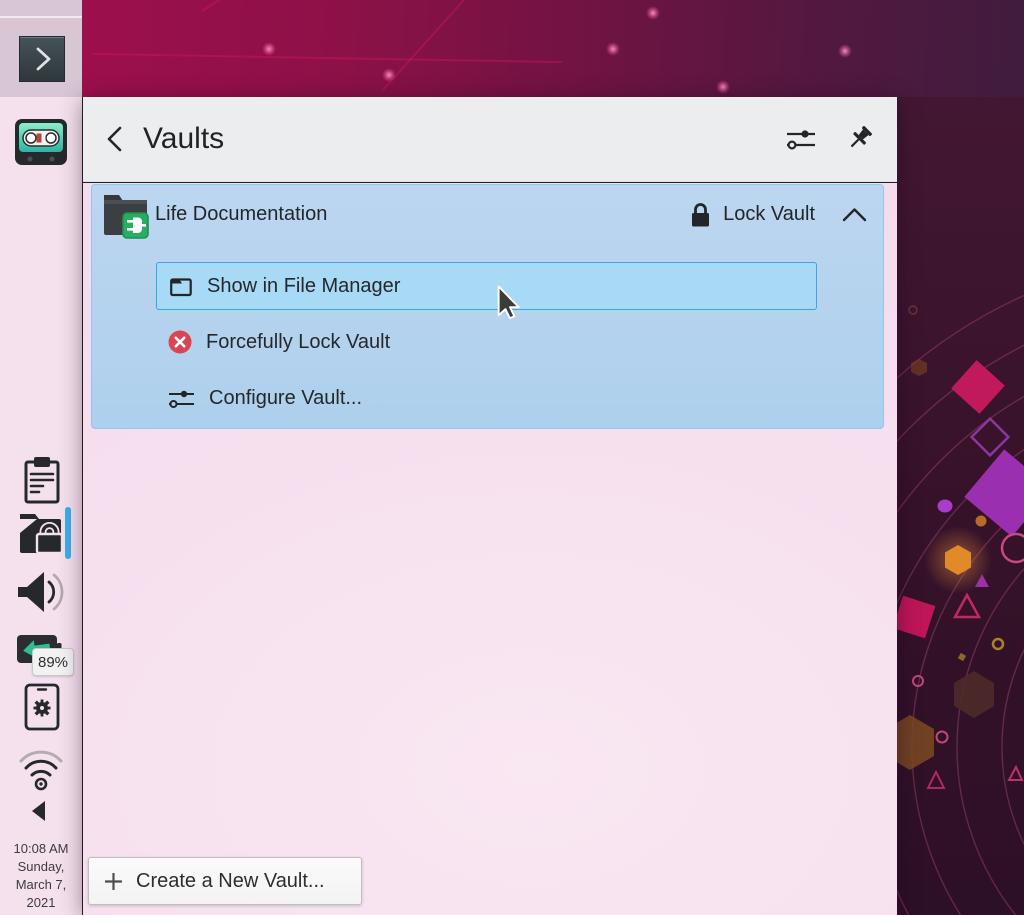 The height and width of the screenshot is (915, 1024). I want to click on digital-clock: 10:08 AM Sunday, March 7, 2021, so click(41, 876).